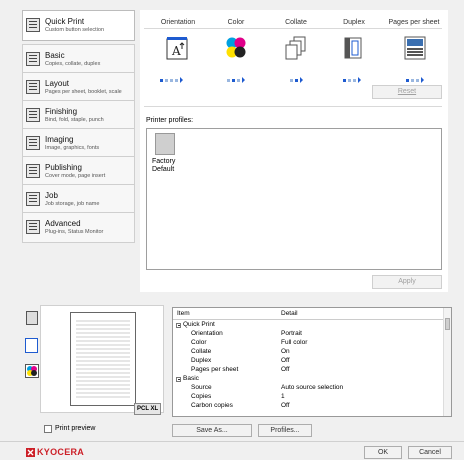  I want to click on page-preview, so click(103, 359).